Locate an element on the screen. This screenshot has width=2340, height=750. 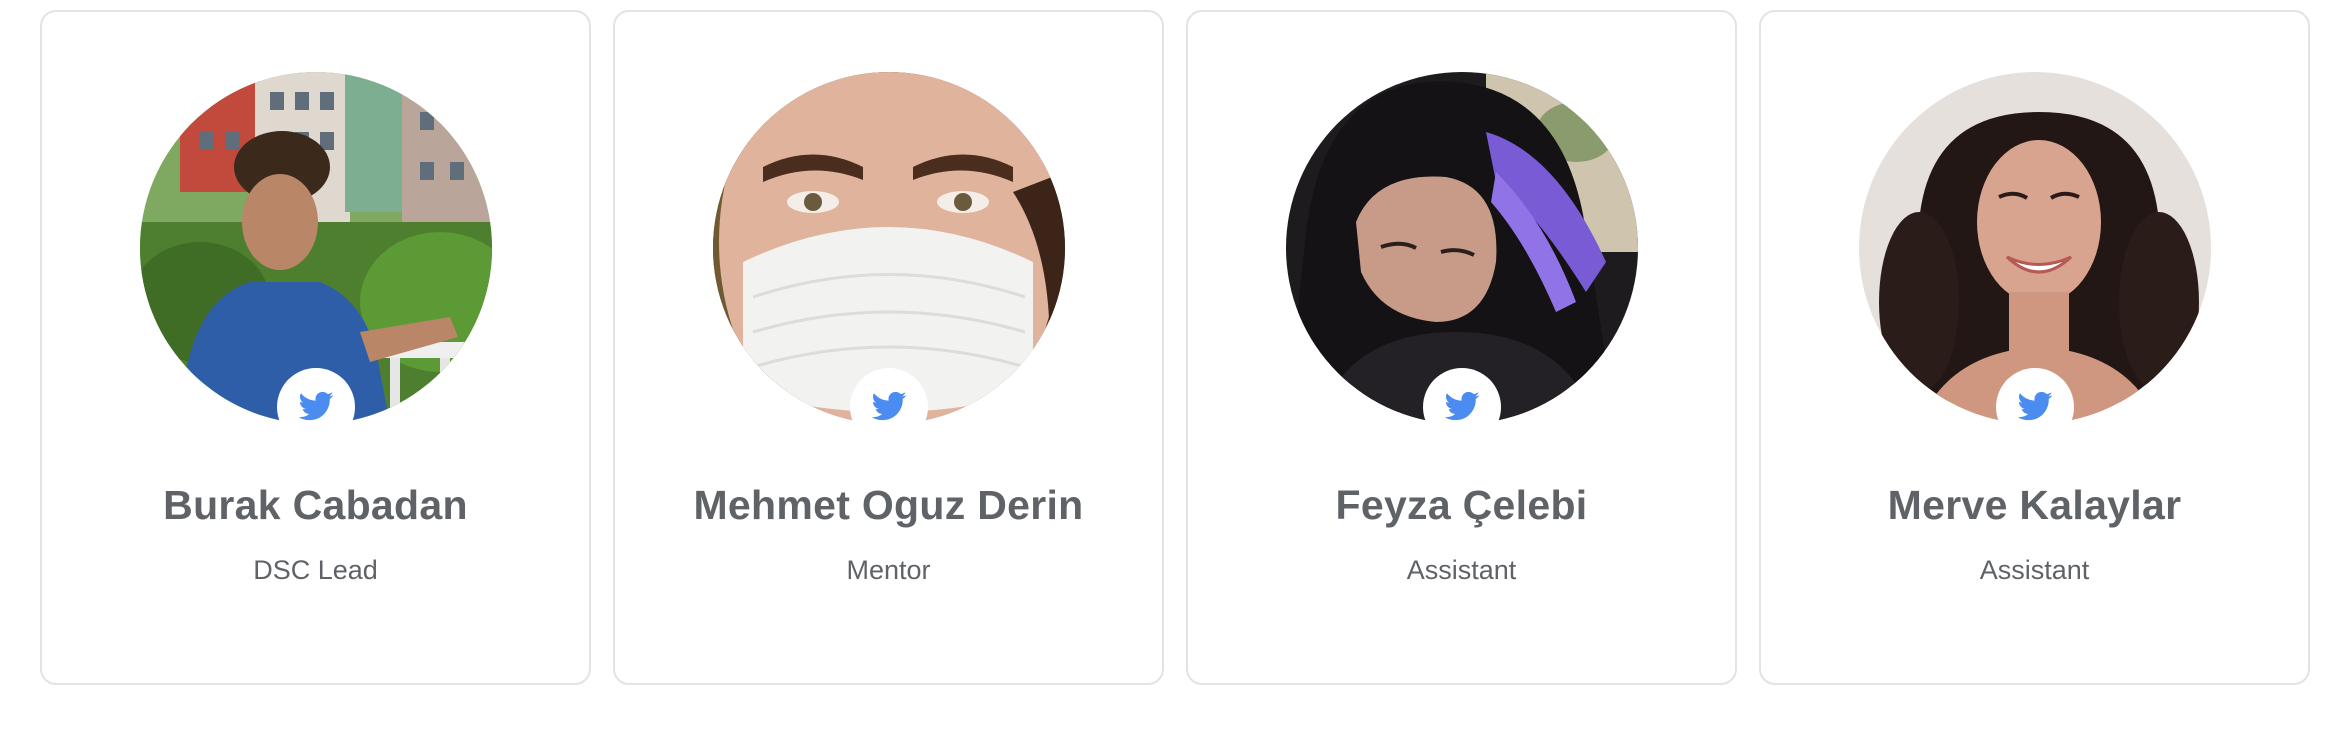
member-name: Merve Kalaylar is located at coordinates (2034, 505).